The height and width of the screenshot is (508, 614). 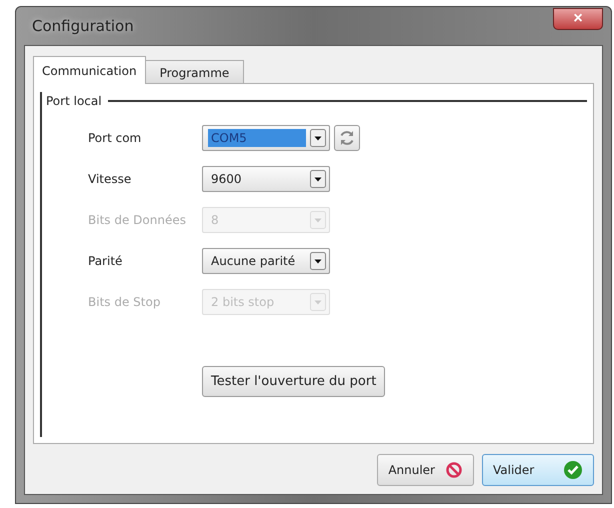 I want to click on field-label: Port com, so click(x=115, y=138).